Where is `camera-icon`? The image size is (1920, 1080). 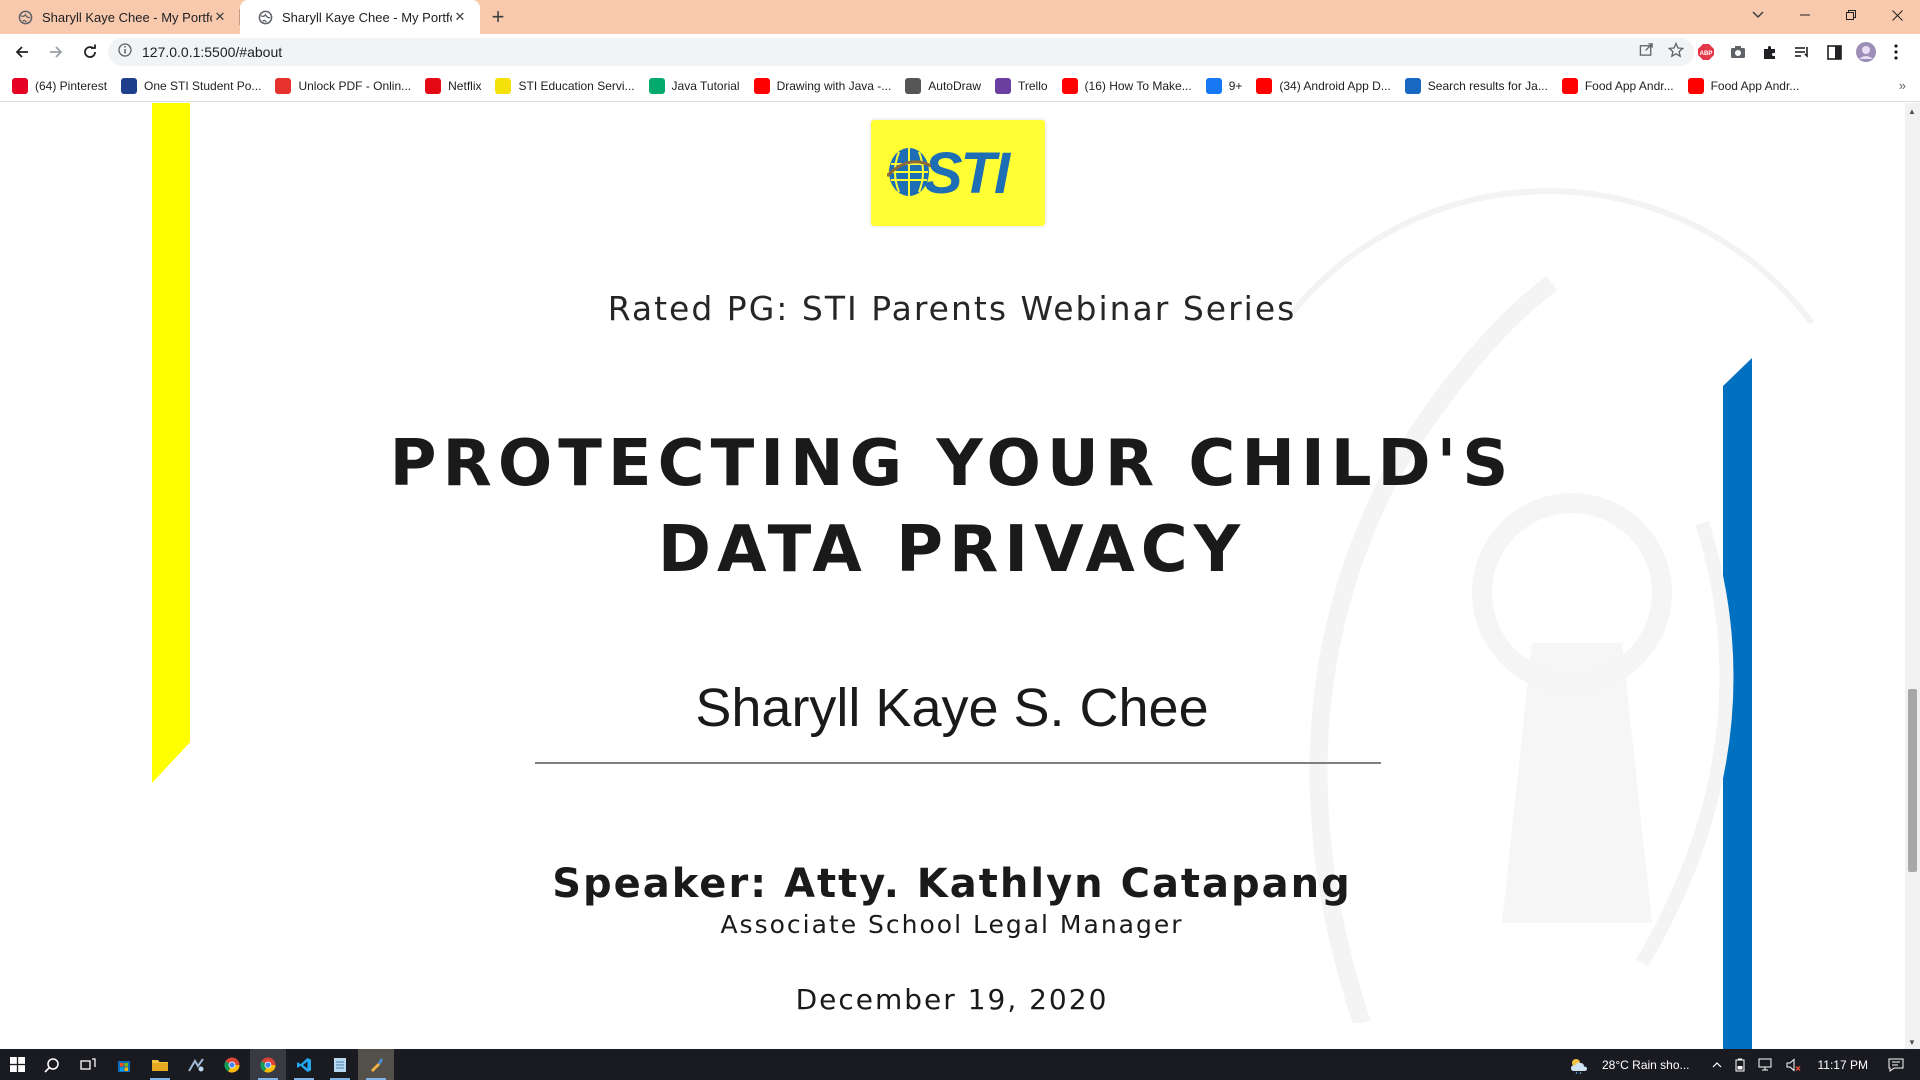 camera-icon is located at coordinates (1738, 52).